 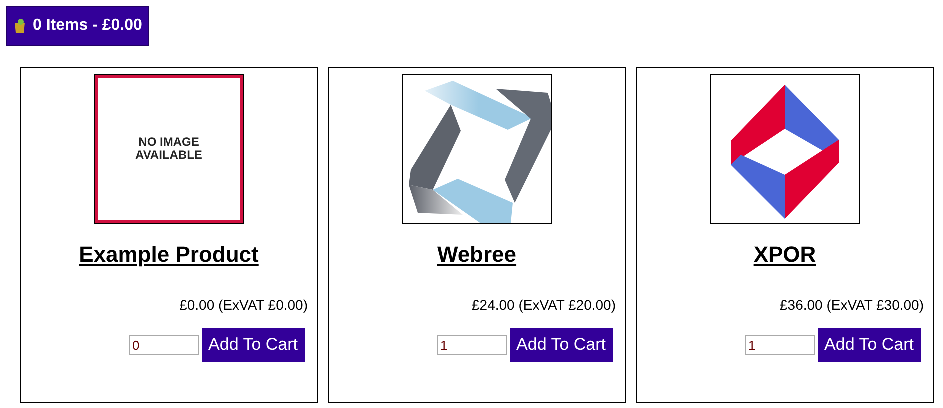 What do you see at coordinates (785, 255) in the screenshot?
I see `product-title-link: XPOR` at bounding box center [785, 255].